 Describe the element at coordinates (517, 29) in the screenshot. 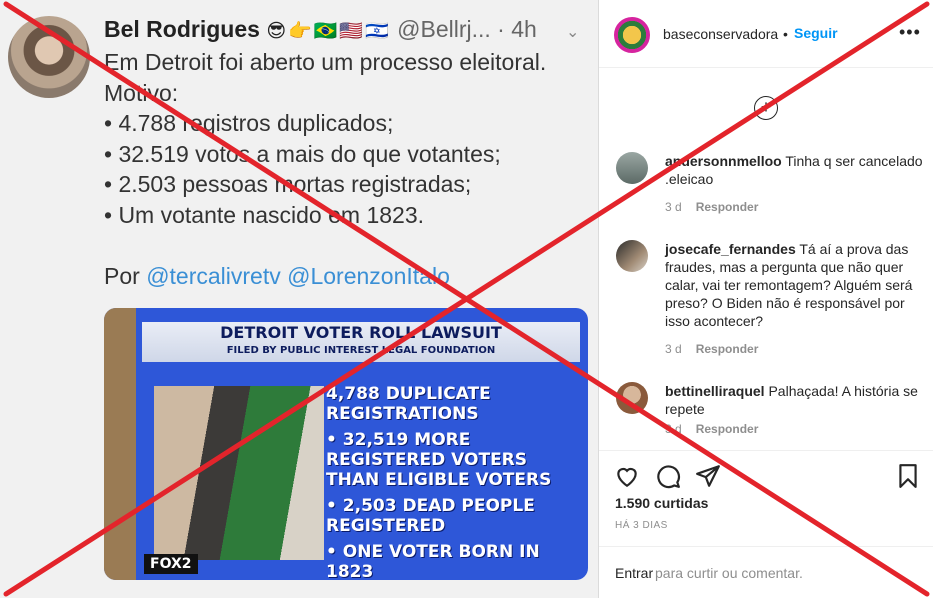

I see `tweet-time: · 4h` at that location.